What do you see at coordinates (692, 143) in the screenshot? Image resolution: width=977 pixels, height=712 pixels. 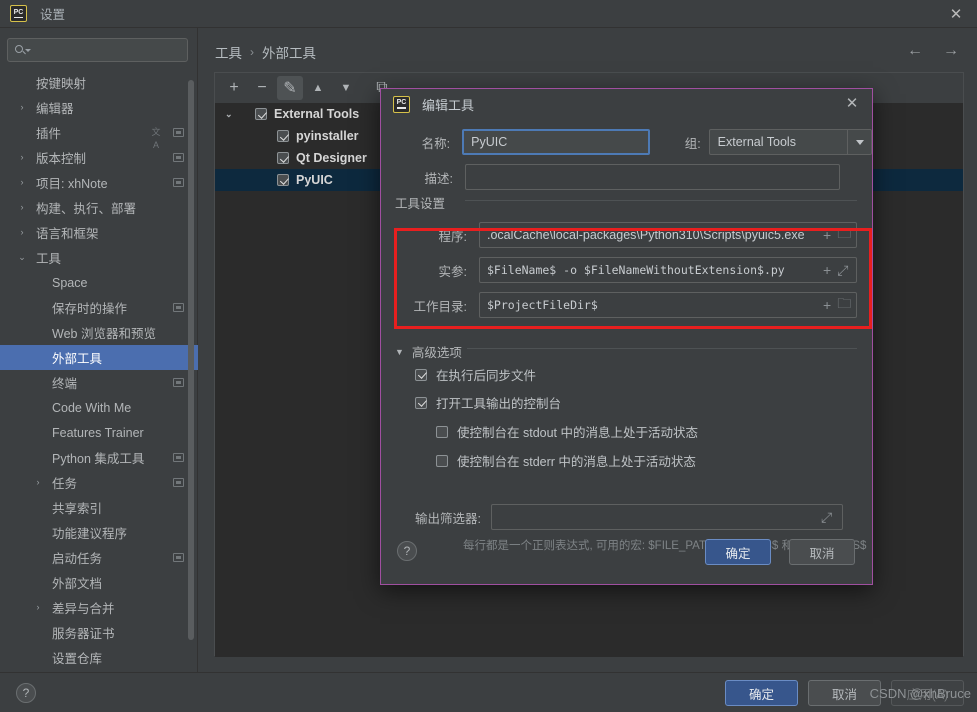 I see `group-label: 组:` at bounding box center [692, 143].